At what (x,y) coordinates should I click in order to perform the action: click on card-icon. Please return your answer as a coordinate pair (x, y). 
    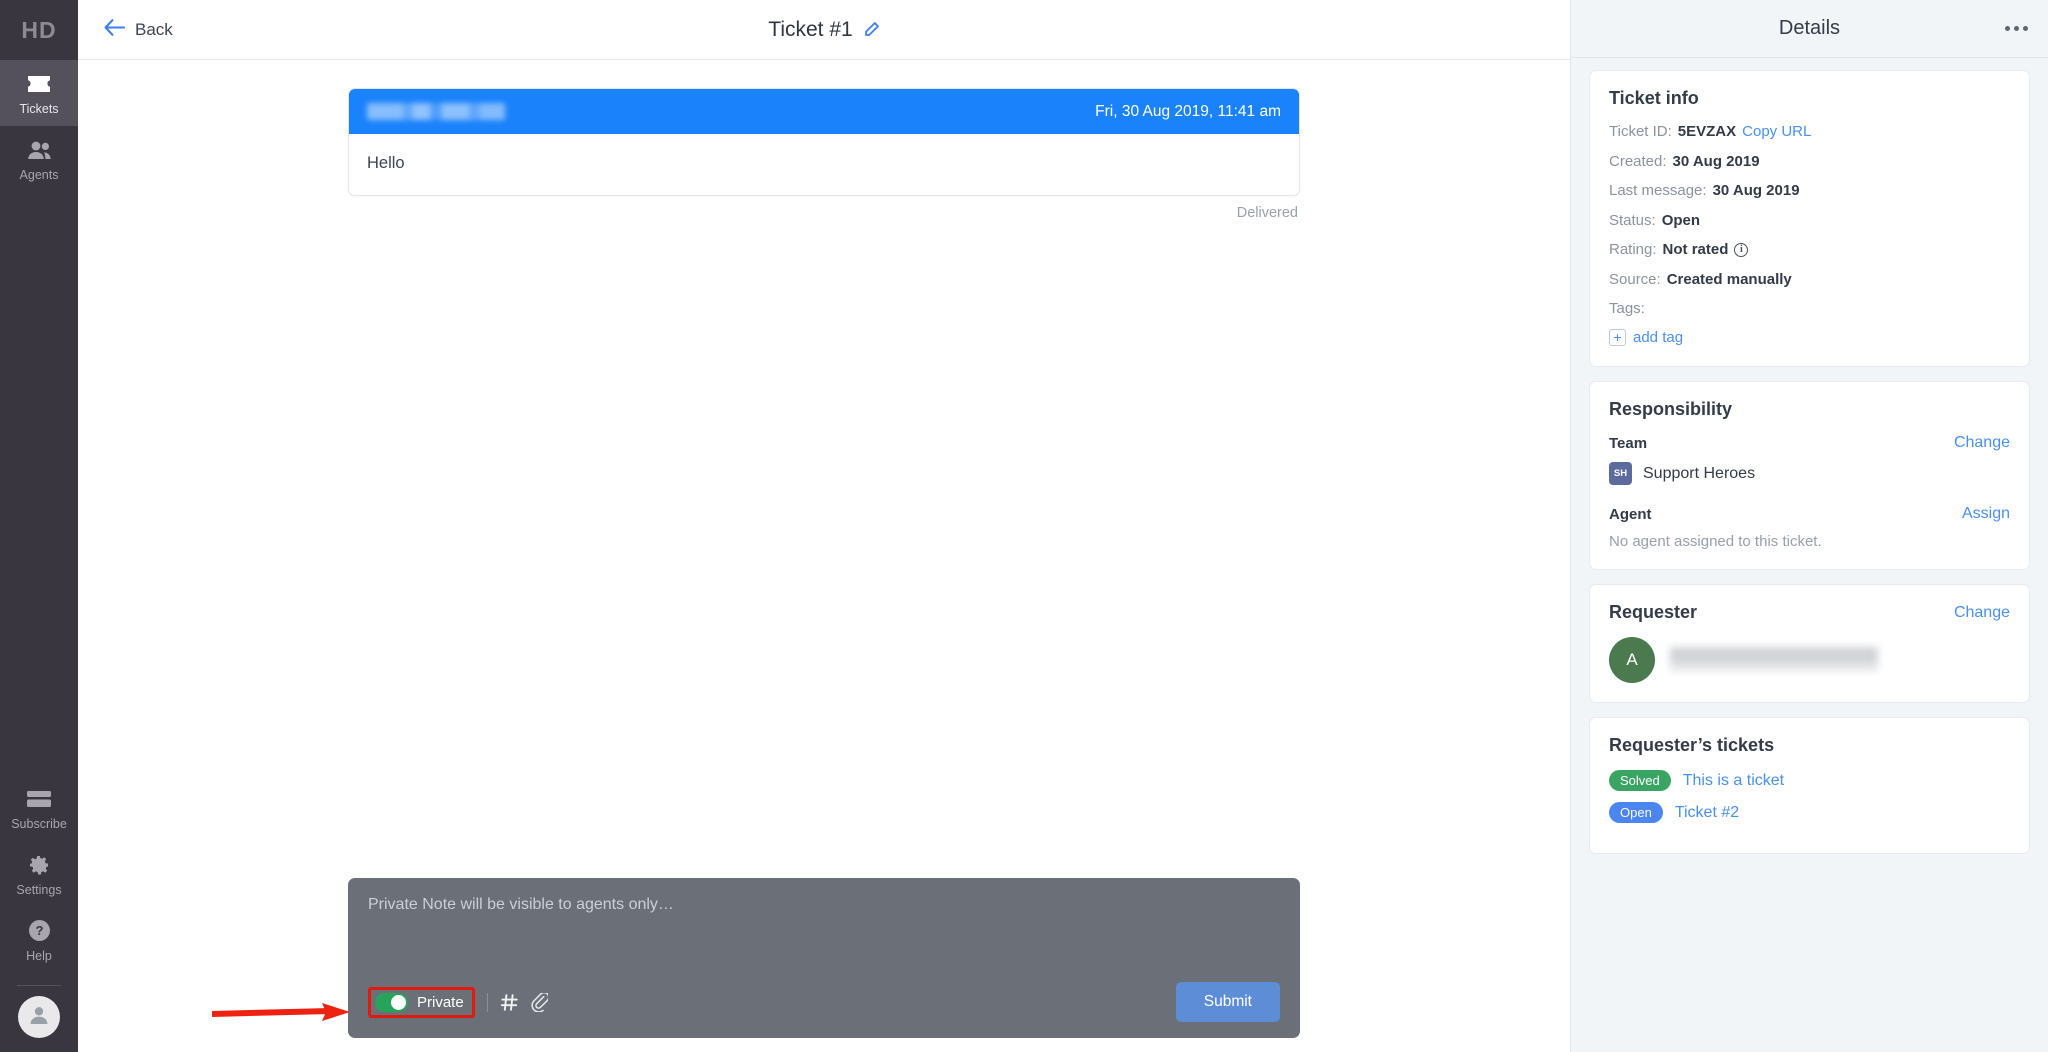
    Looking at the image, I should click on (39, 799).